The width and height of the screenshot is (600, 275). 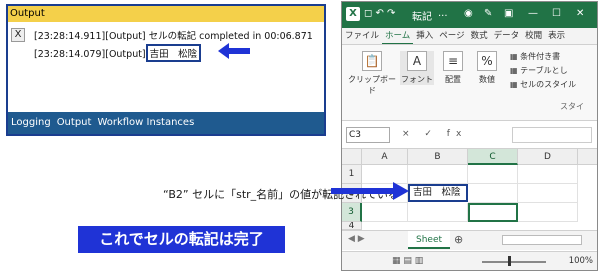 What do you see at coordinates (398, 36) in the screenshot?
I see `tab-home: ホーム` at bounding box center [398, 36].